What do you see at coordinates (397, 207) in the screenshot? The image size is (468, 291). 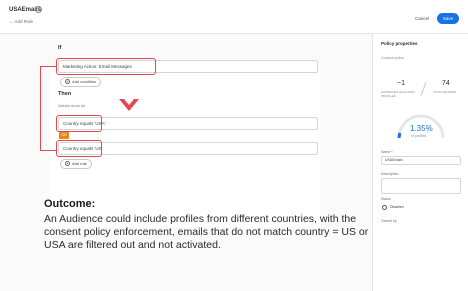 I see `status-value: Disabled` at bounding box center [397, 207].